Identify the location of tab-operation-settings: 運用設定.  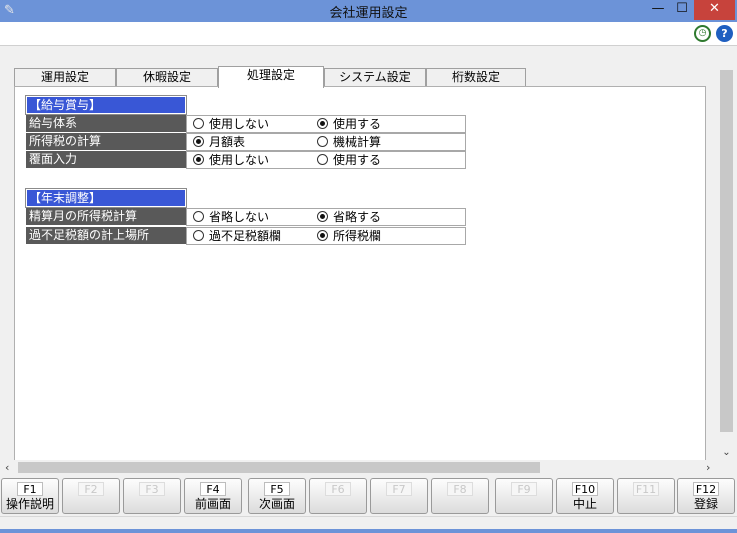
(65, 77).